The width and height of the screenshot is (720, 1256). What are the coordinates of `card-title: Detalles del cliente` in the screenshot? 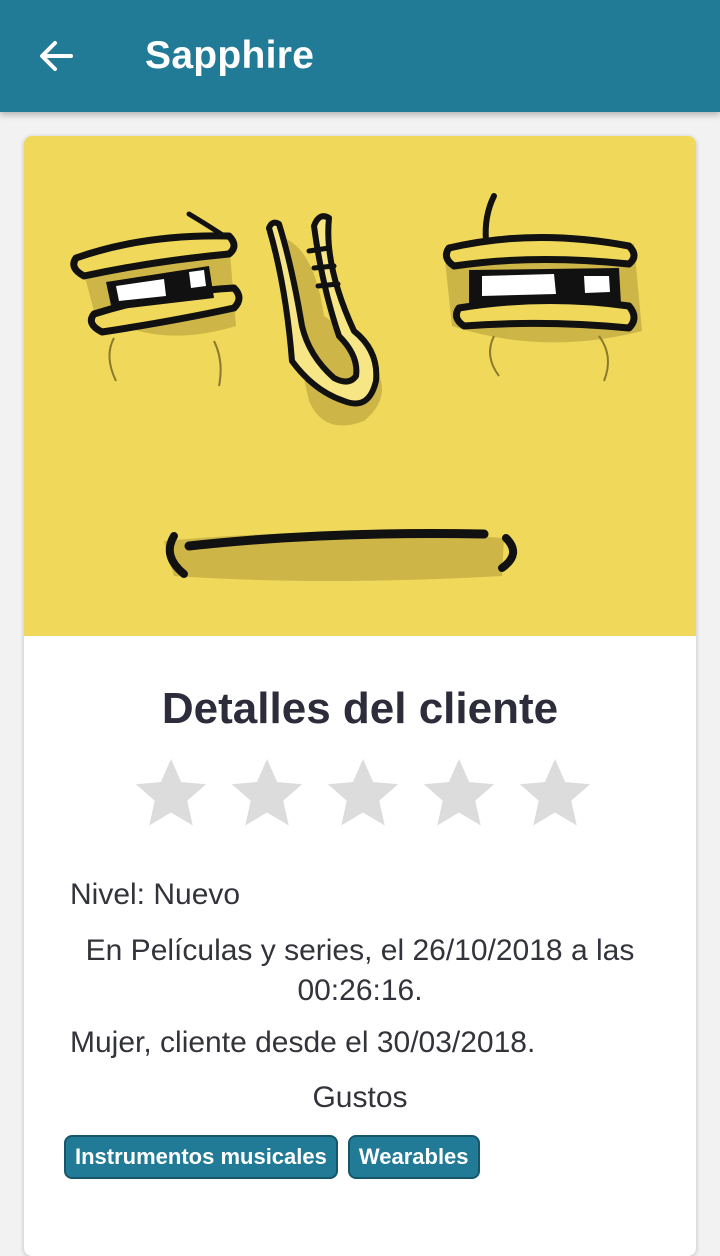 It's located at (360, 708).